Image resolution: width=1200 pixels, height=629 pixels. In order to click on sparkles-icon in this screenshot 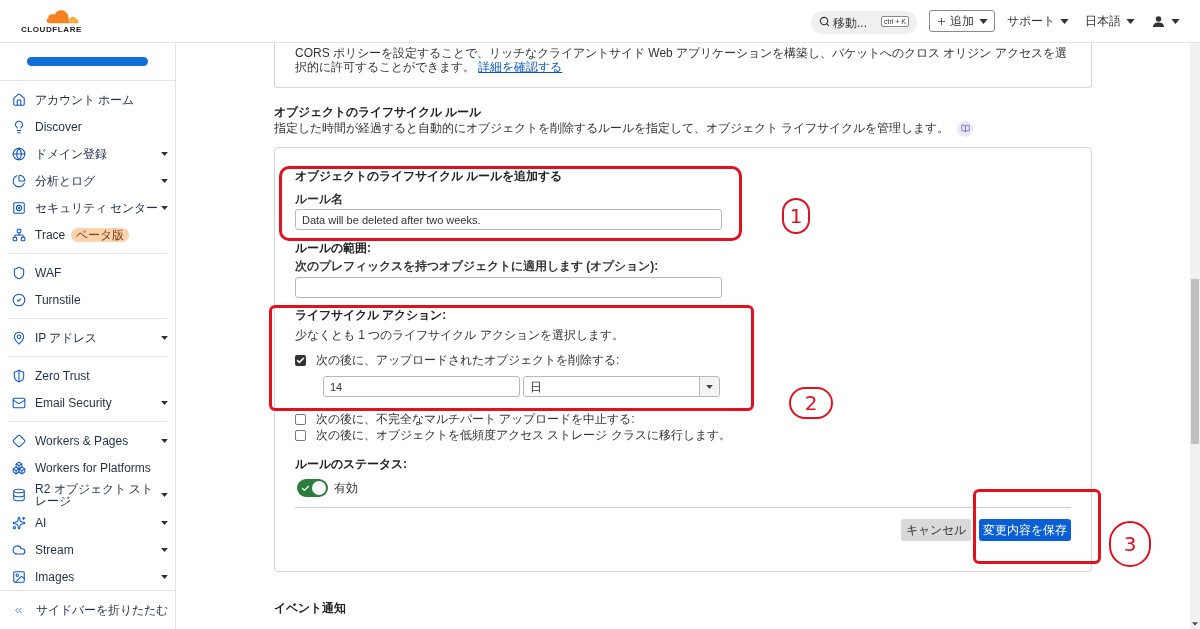, I will do `click(19, 522)`.